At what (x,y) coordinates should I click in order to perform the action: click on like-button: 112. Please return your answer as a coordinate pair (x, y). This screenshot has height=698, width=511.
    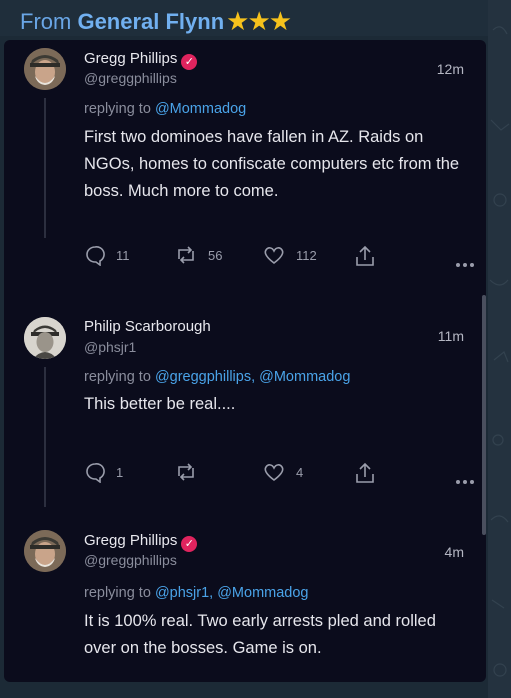
    Looking at the image, I should click on (289, 255).